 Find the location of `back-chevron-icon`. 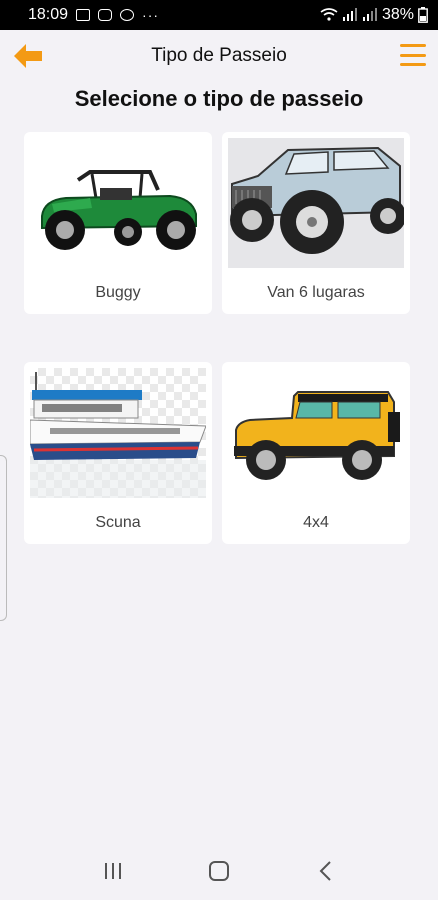

back-chevron-icon is located at coordinates (325, 871).